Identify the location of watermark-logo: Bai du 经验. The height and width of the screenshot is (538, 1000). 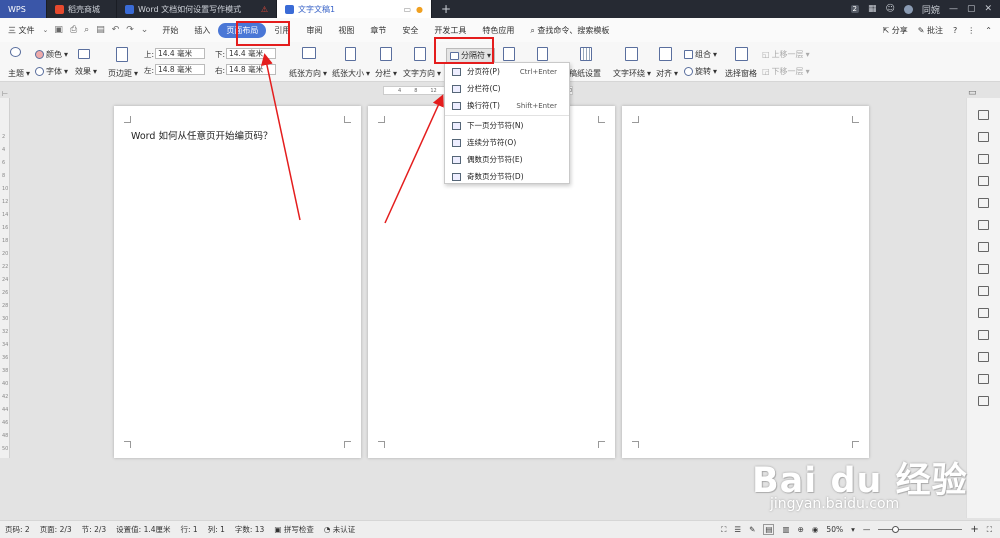
(860, 481).